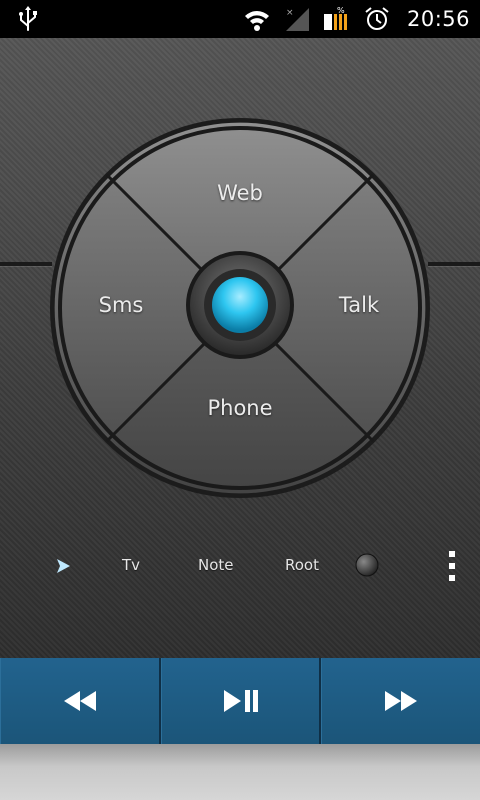 This screenshot has height=800, width=480. What do you see at coordinates (240, 19) in the screenshot?
I see `status-bar: × % 20:56` at bounding box center [240, 19].